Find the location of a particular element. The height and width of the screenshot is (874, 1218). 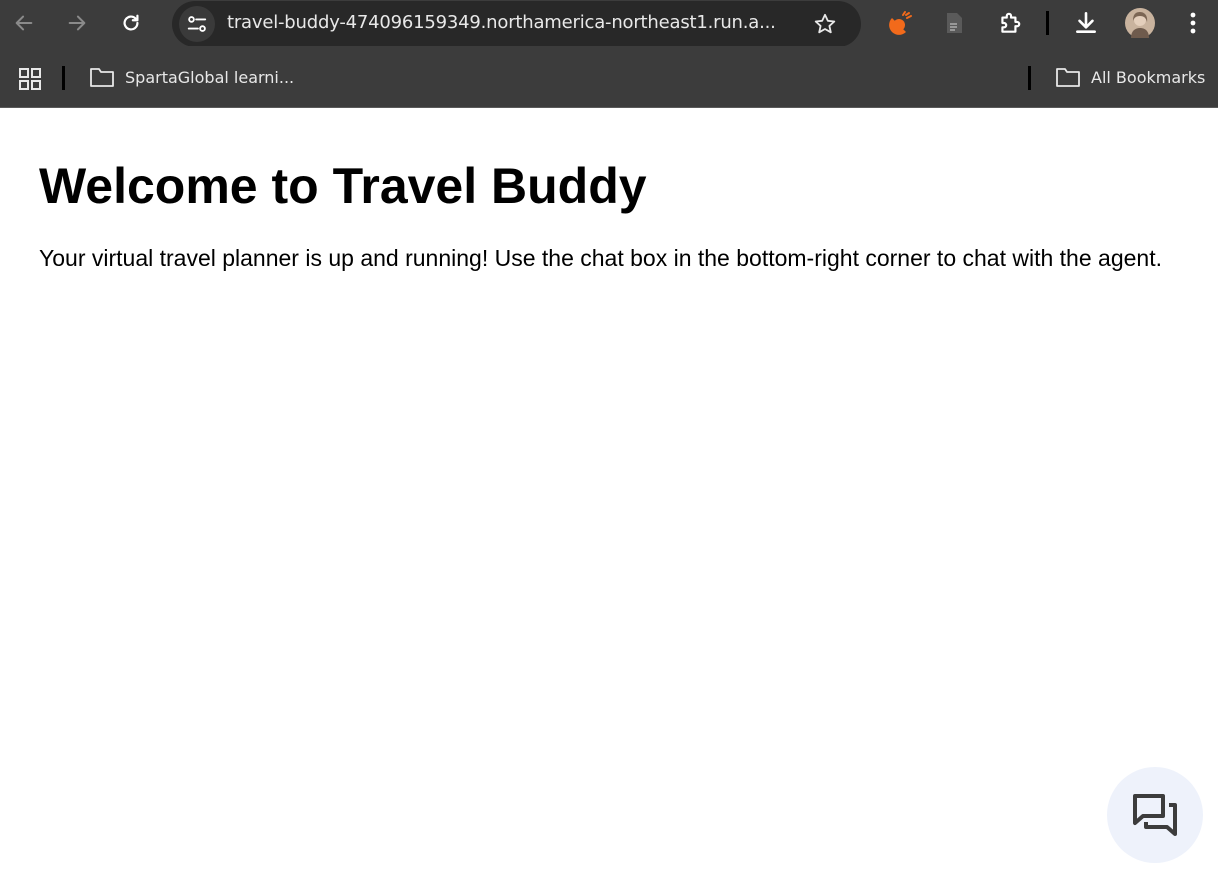

star-icon is located at coordinates (825, 23).